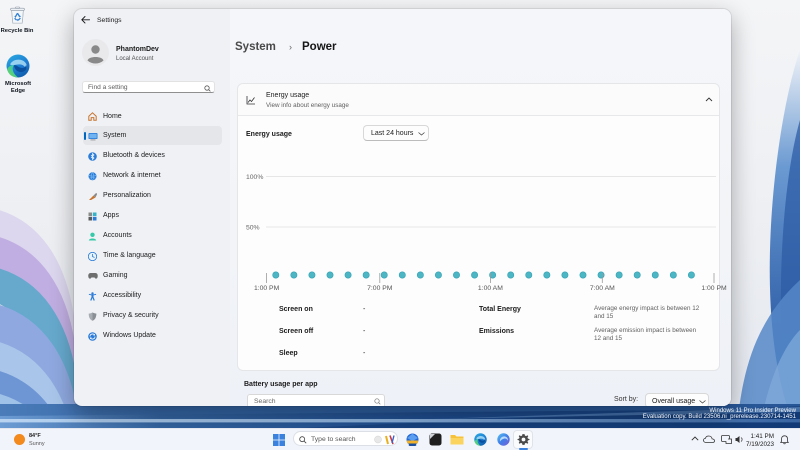 The width and height of the screenshot is (800, 450). What do you see at coordinates (253, 228) in the screenshot?
I see `svg-text: 50%` at bounding box center [253, 228].